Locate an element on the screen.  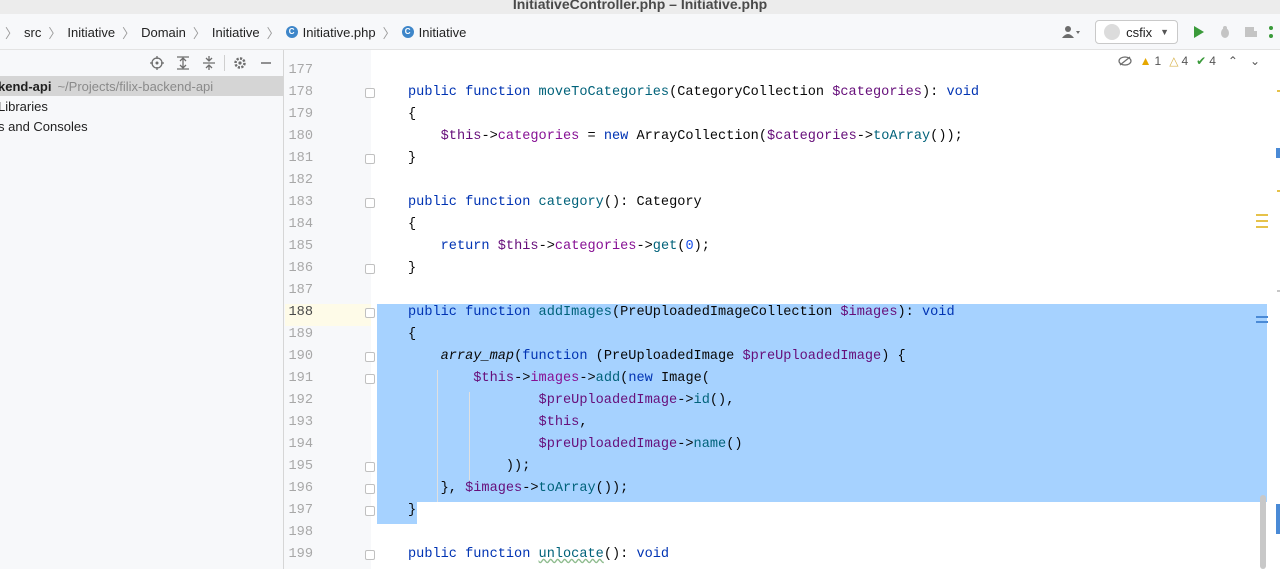
line-number: 192 is located at coordinates (300, 400).